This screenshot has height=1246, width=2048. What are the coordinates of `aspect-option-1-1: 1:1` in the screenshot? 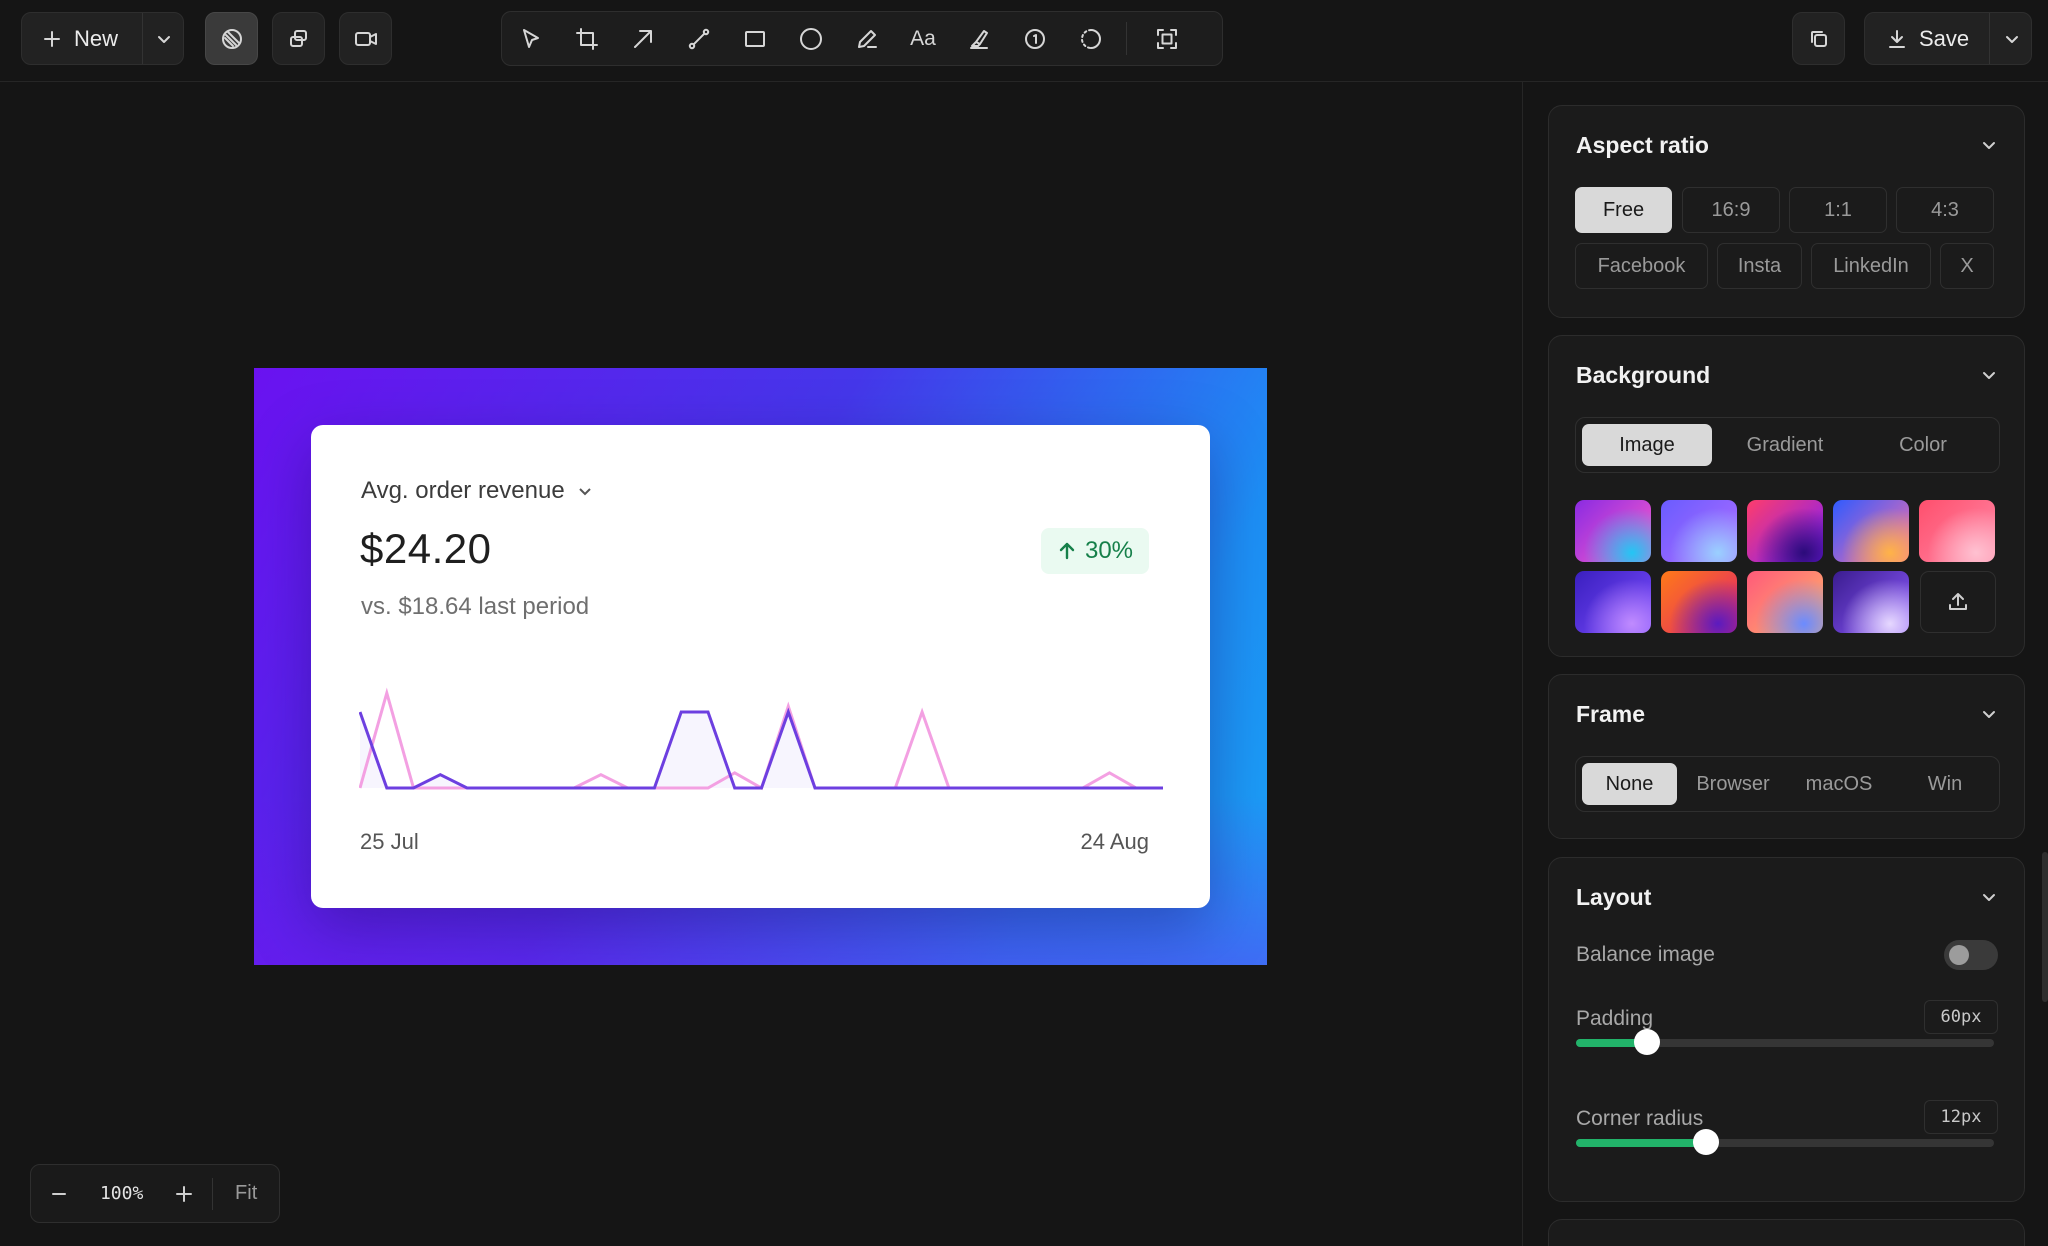 It's located at (1838, 210).